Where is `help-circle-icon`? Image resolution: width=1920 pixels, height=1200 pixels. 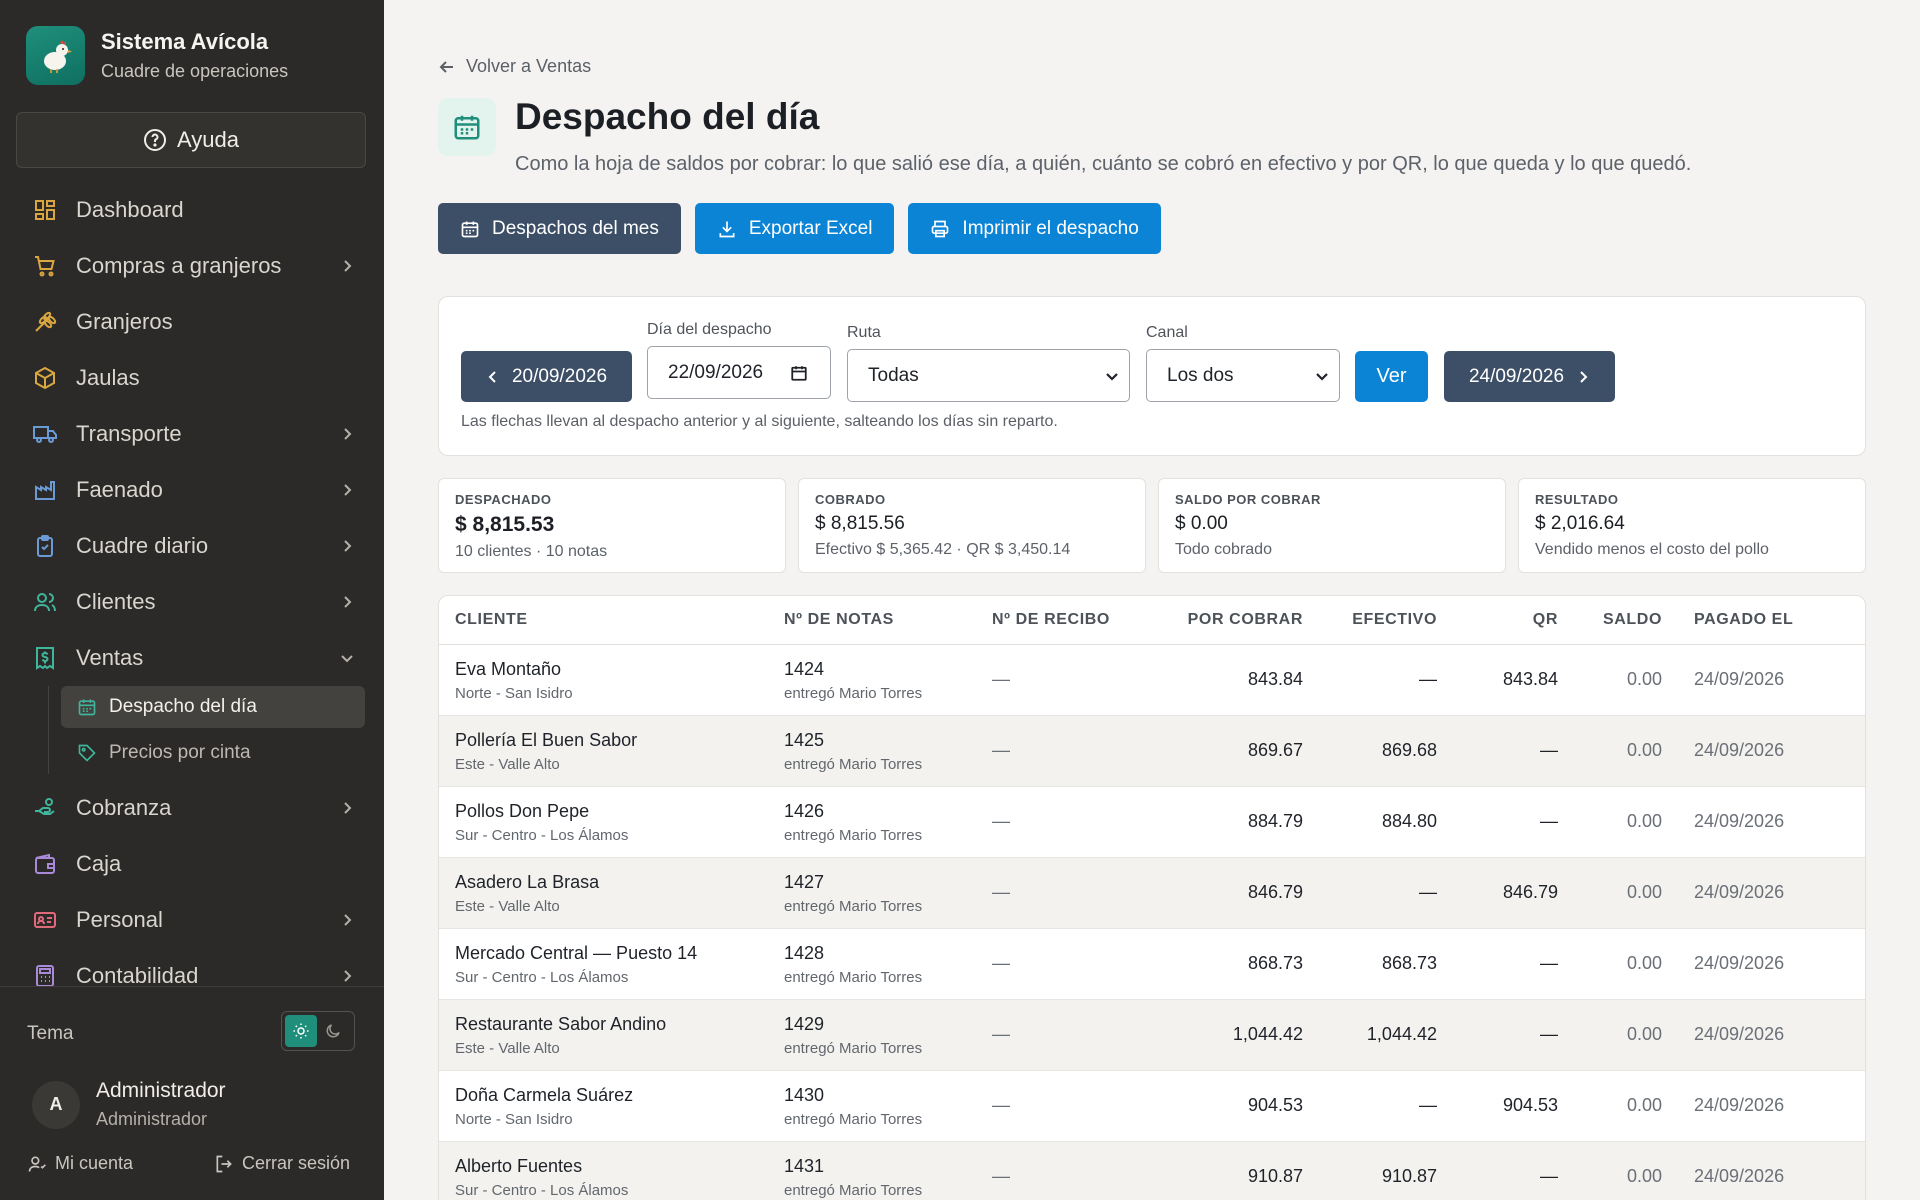 help-circle-icon is located at coordinates (155, 140).